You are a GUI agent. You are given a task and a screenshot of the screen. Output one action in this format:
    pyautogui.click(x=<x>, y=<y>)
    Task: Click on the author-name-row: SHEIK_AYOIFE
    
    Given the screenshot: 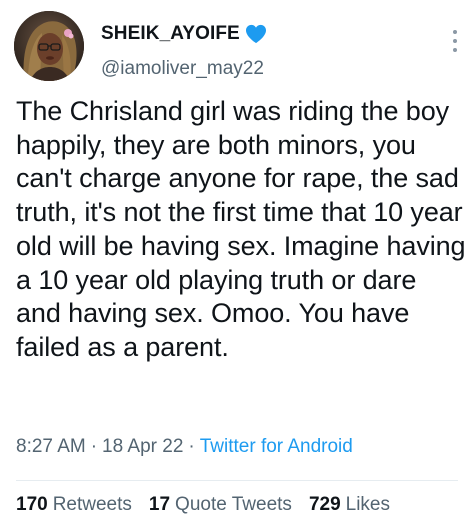 What is the action you would take?
    pyautogui.click(x=184, y=34)
    